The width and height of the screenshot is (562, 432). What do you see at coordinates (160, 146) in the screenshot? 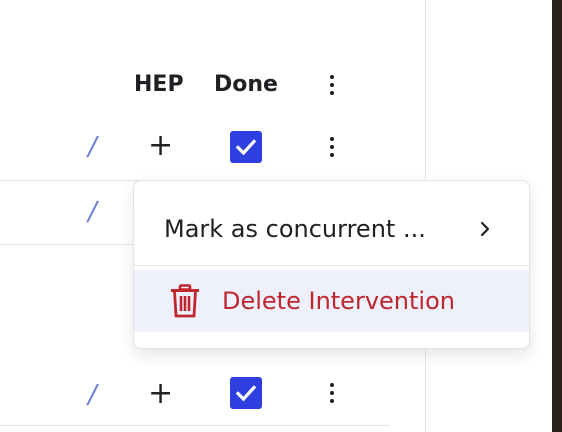
I see `row-1-hep-add-button: +` at bounding box center [160, 146].